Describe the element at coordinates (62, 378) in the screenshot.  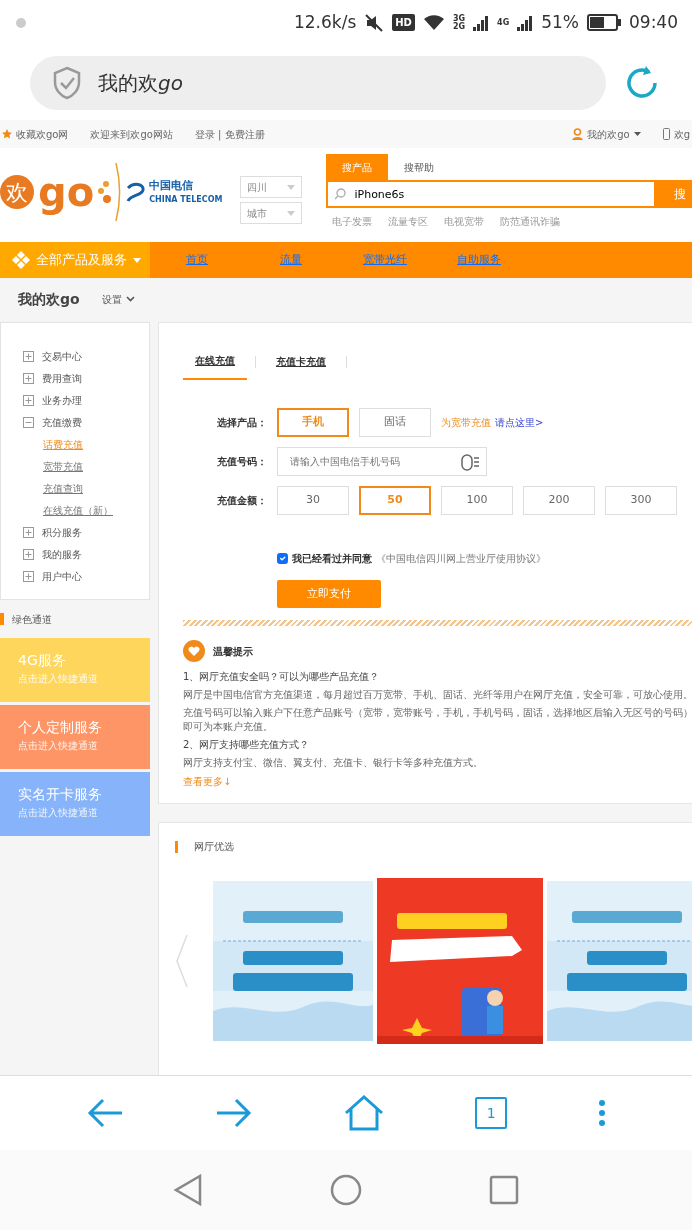
I see `sidebar-item: 费用查询` at that location.